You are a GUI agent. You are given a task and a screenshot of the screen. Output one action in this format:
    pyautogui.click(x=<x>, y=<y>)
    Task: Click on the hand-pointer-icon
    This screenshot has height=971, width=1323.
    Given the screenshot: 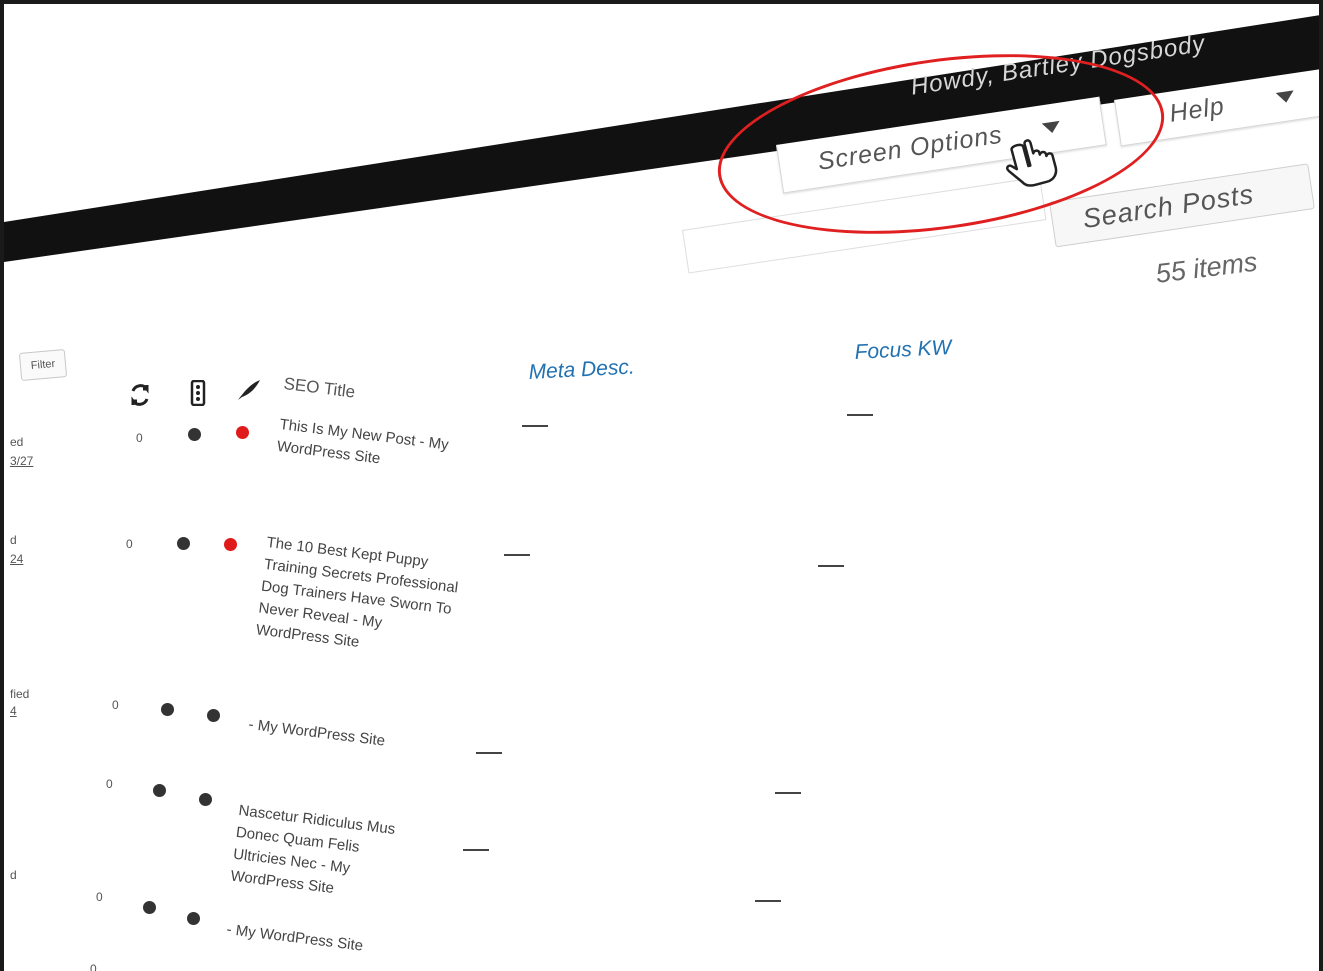 What is the action you would take?
    pyautogui.click(x=1032, y=166)
    